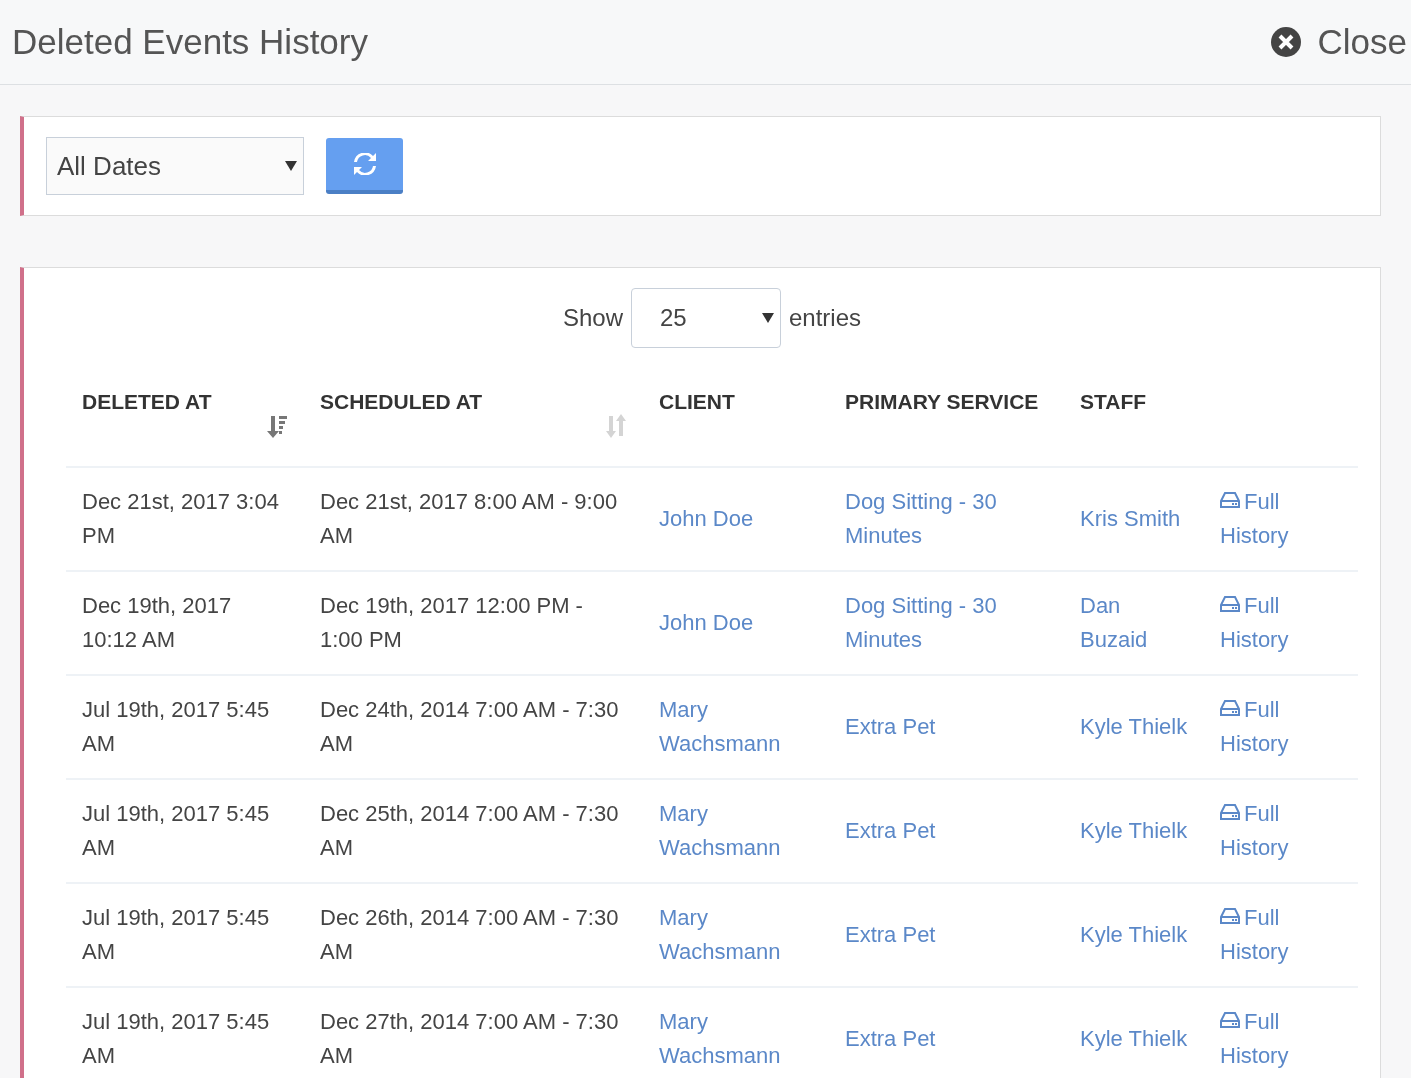 The height and width of the screenshot is (1078, 1411). What do you see at coordinates (180, 518) in the screenshot?
I see `deleted-at-cell: Dec 21st, 2017 3:04 PM` at bounding box center [180, 518].